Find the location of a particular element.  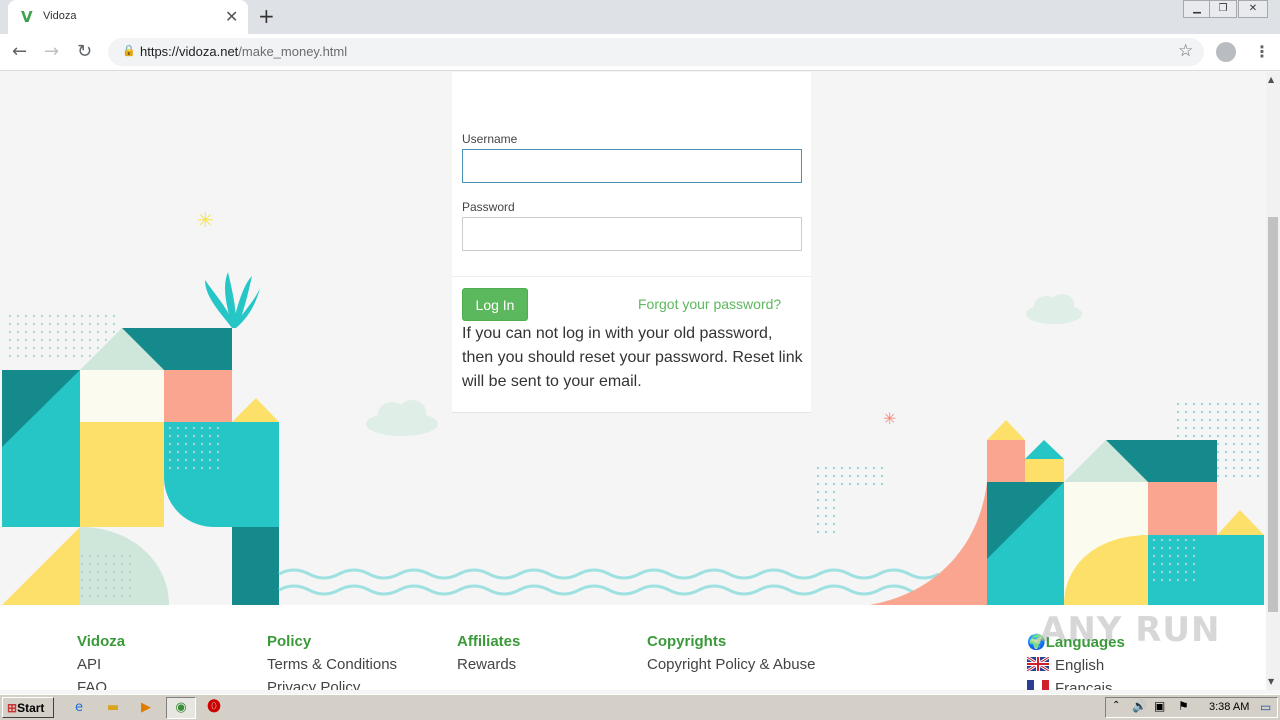

flag-icon: ⚑ is located at coordinates (1183, 706).